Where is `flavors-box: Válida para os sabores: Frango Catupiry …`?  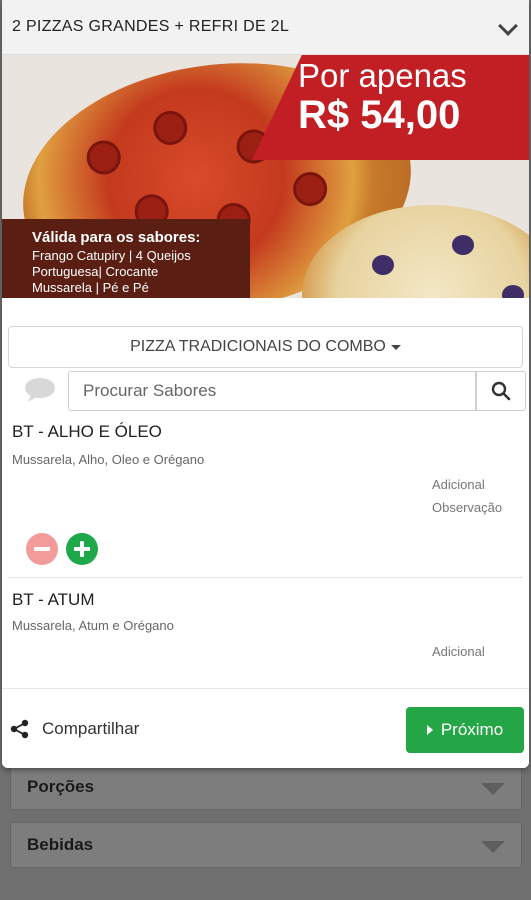
flavors-box: Válida para os sabores: Frango Catupiry … is located at coordinates (126, 258).